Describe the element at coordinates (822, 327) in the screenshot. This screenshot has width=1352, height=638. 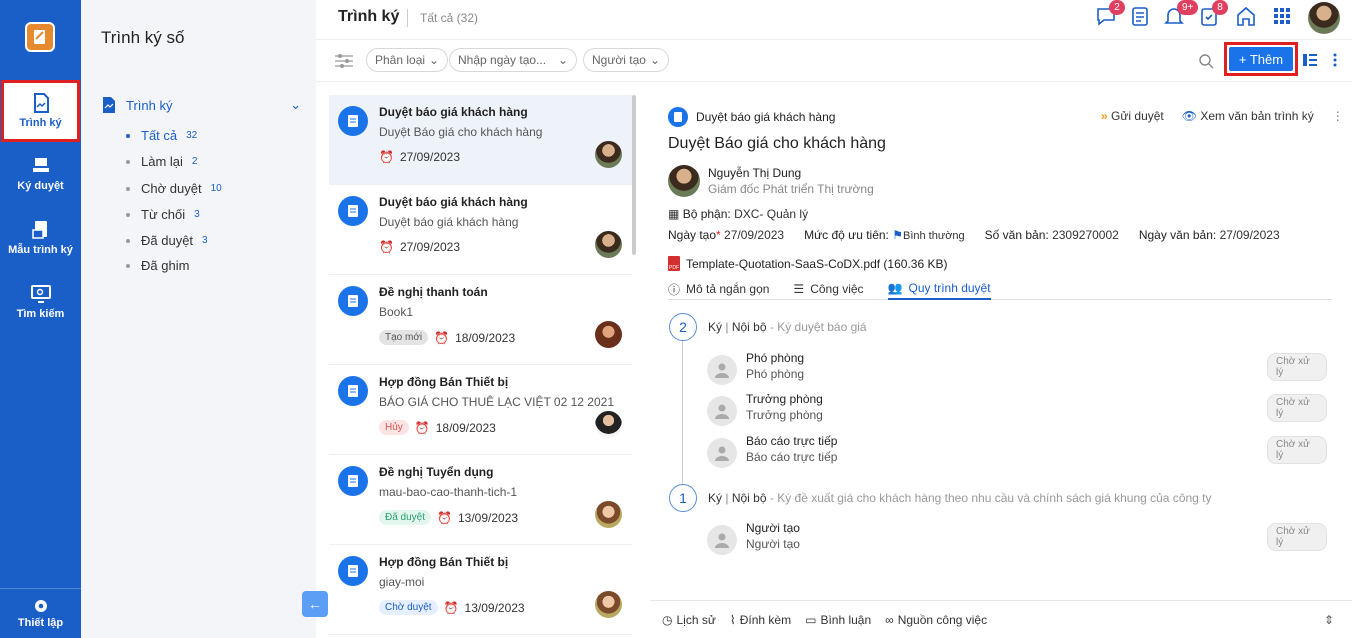
I see `step-desc: Ký duyệt báo giá` at that location.